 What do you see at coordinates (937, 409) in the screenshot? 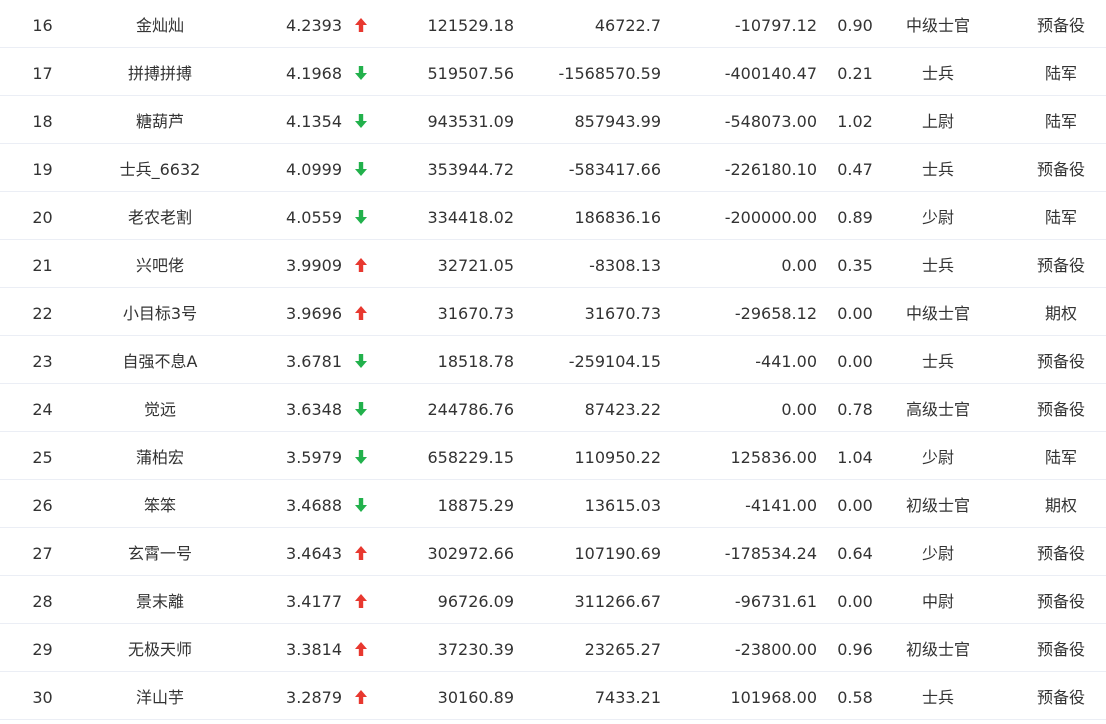
I see `level-cell: 高级士官` at bounding box center [937, 409].